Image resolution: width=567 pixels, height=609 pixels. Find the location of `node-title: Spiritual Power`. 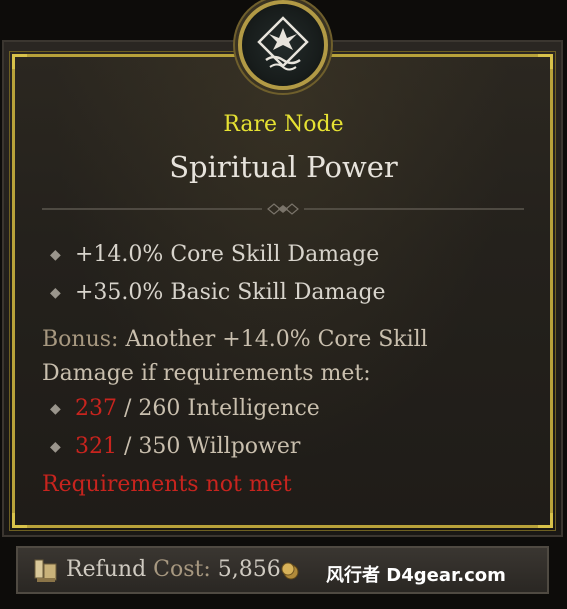

node-title: Spiritual Power is located at coordinates (283, 167).